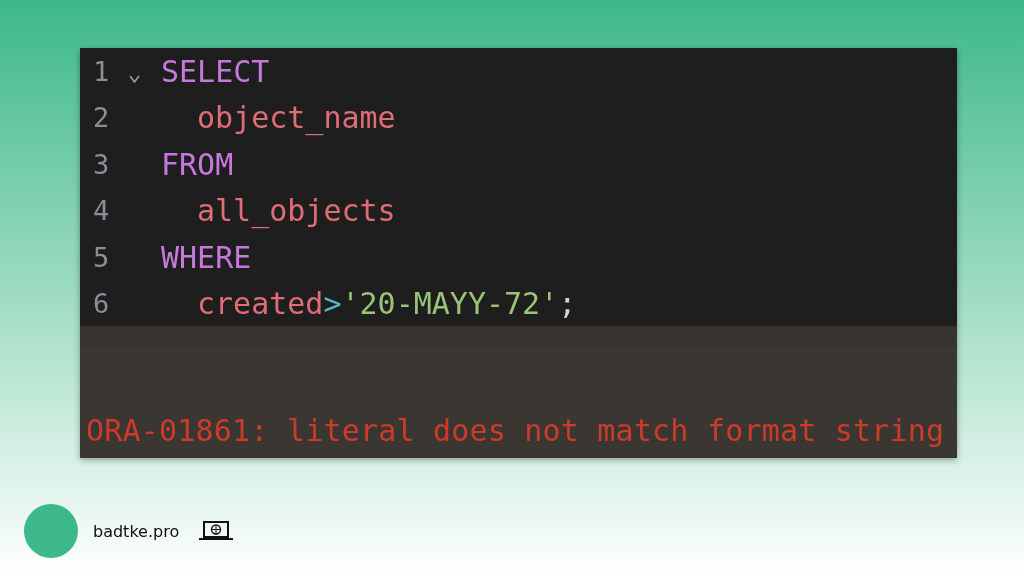 The image size is (1024, 576). Describe the element at coordinates (136, 531) in the screenshot. I see `website-link: badtke.pro` at that location.